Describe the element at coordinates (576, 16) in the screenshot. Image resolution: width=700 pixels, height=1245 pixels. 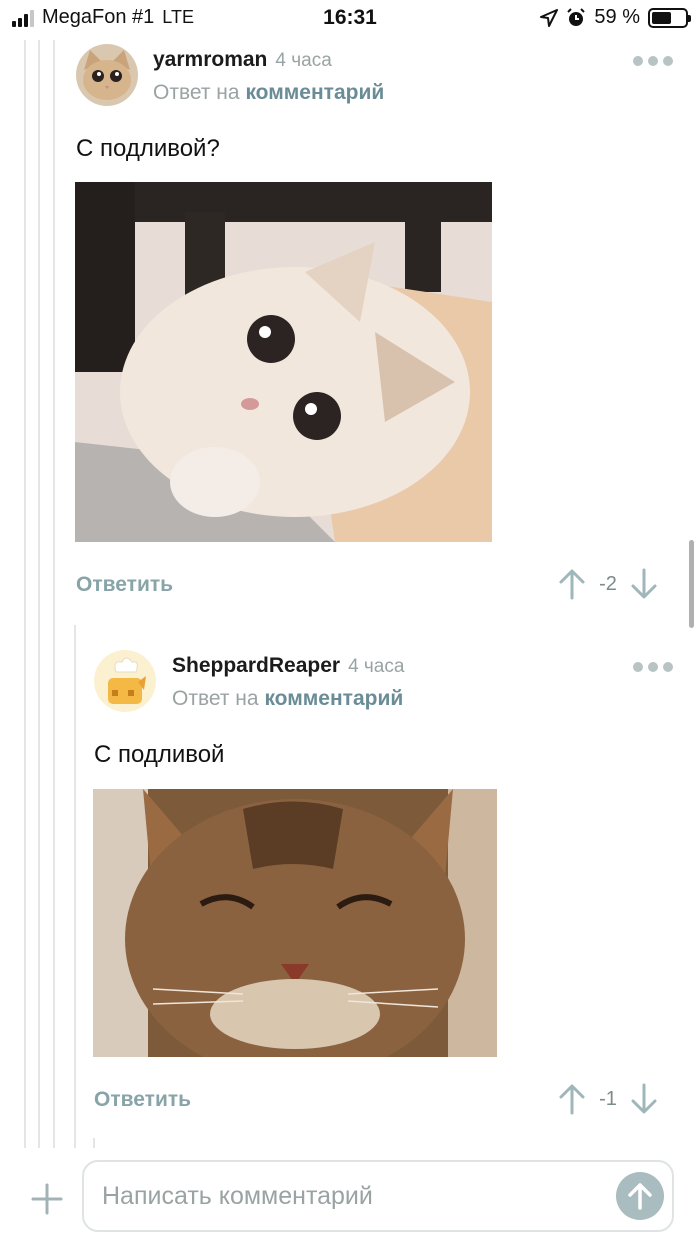
I see `alarm-clock-icon` at that location.